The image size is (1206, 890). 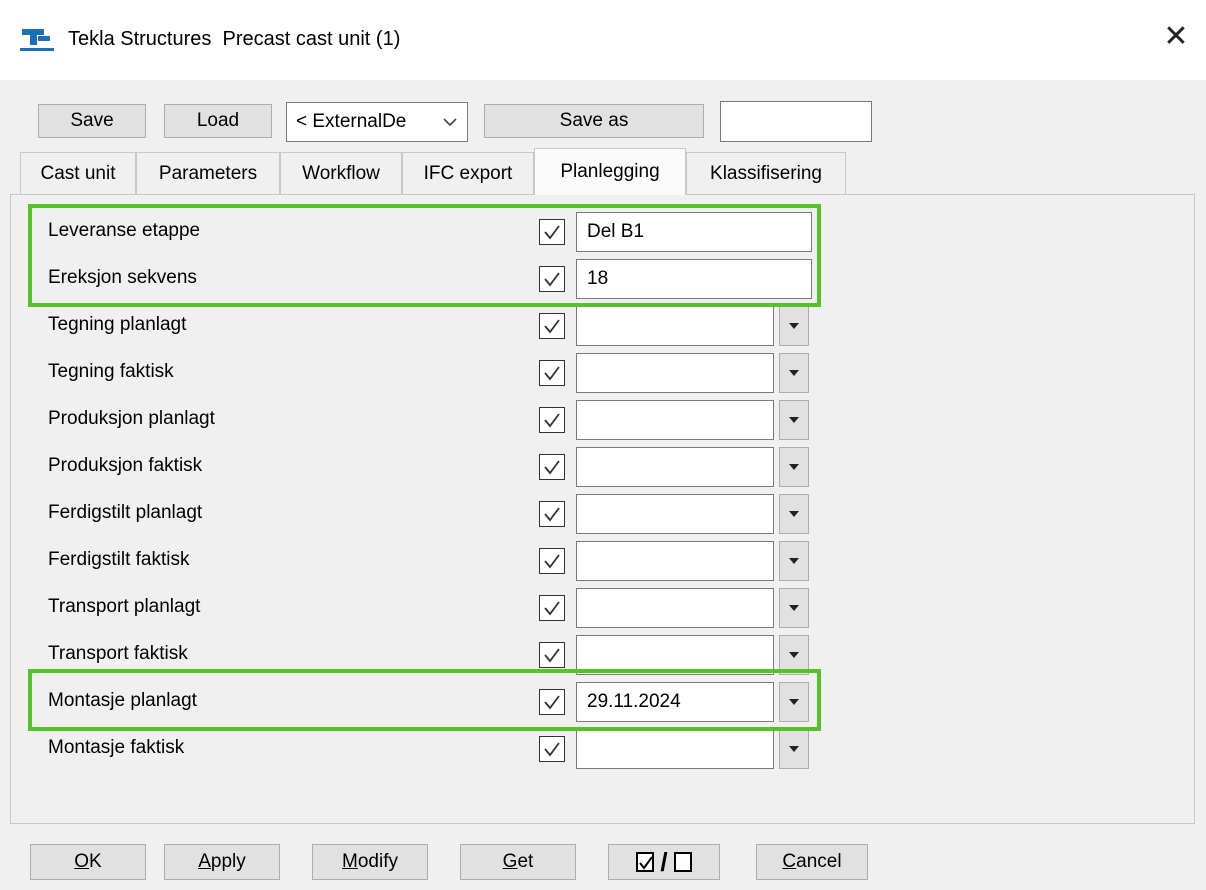 I want to click on tab-cast-unit: Cast unit, so click(x=78, y=173).